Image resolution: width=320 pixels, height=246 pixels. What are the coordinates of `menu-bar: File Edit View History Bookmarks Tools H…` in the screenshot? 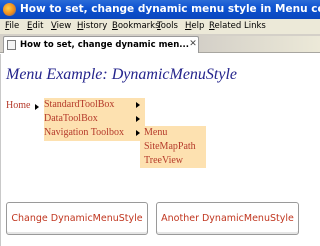 It's located at (160, 26).